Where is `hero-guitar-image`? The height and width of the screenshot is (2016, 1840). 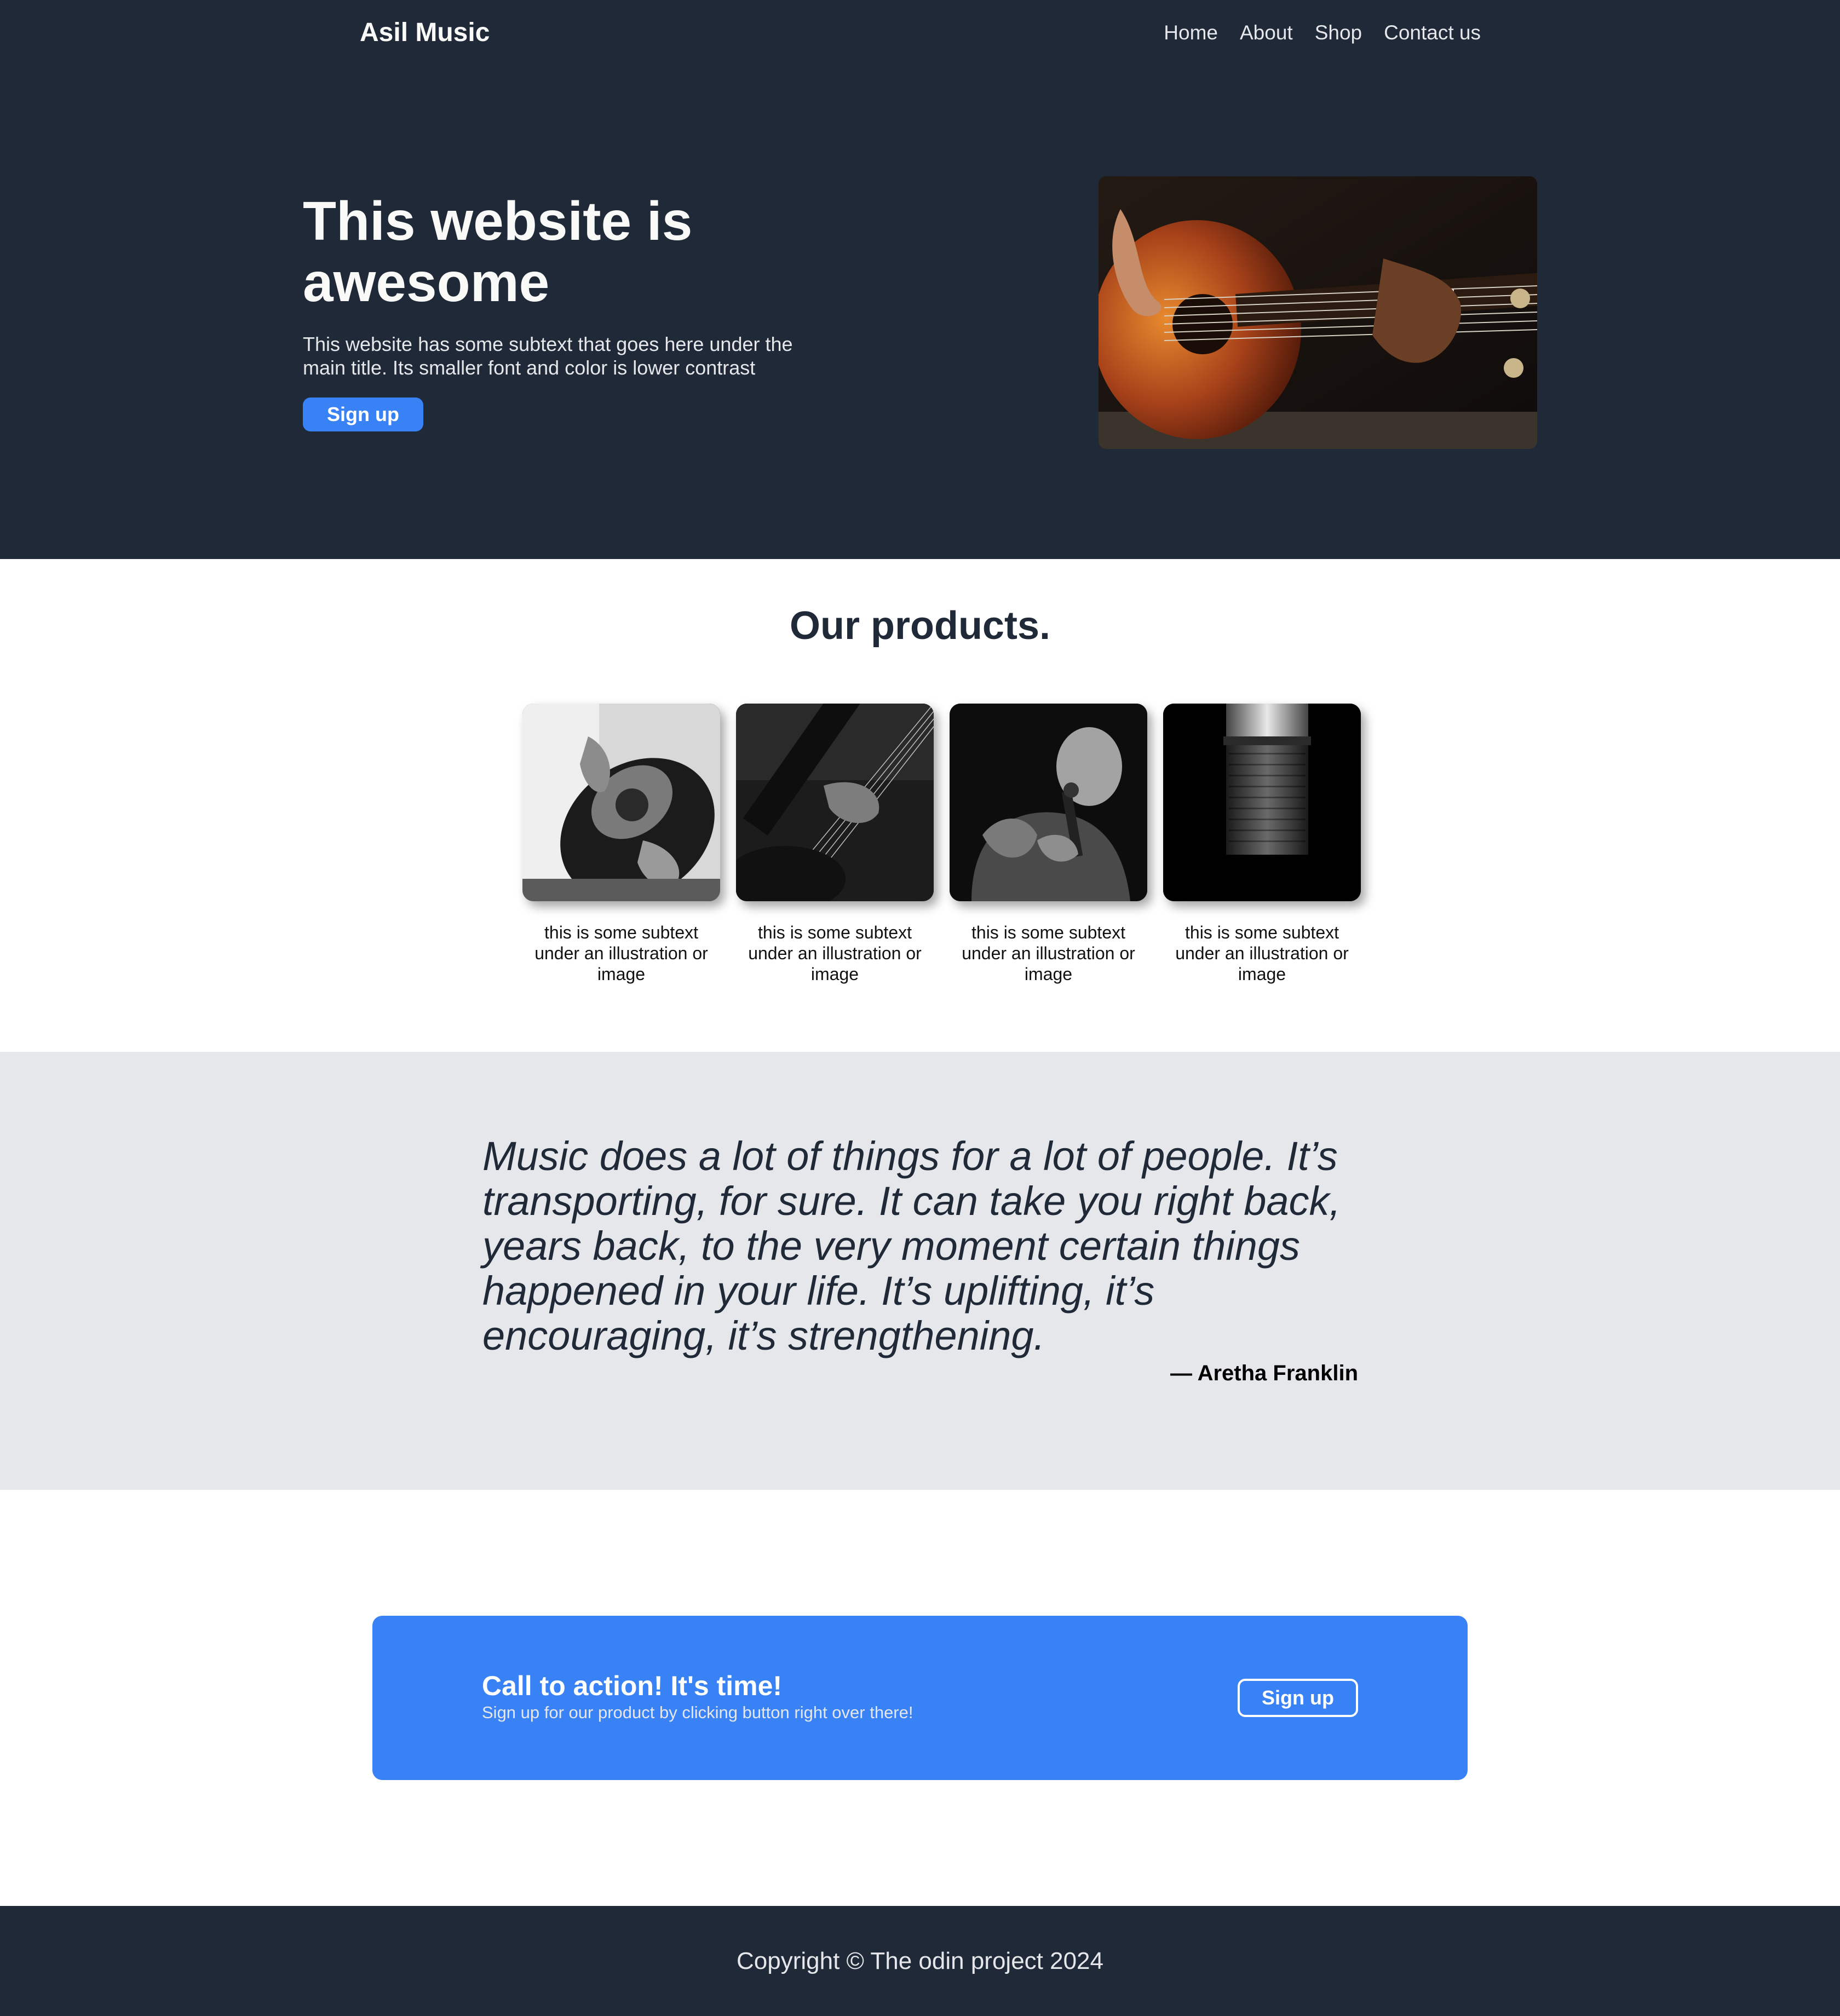 hero-guitar-image is located at coordinates (1318, 312).